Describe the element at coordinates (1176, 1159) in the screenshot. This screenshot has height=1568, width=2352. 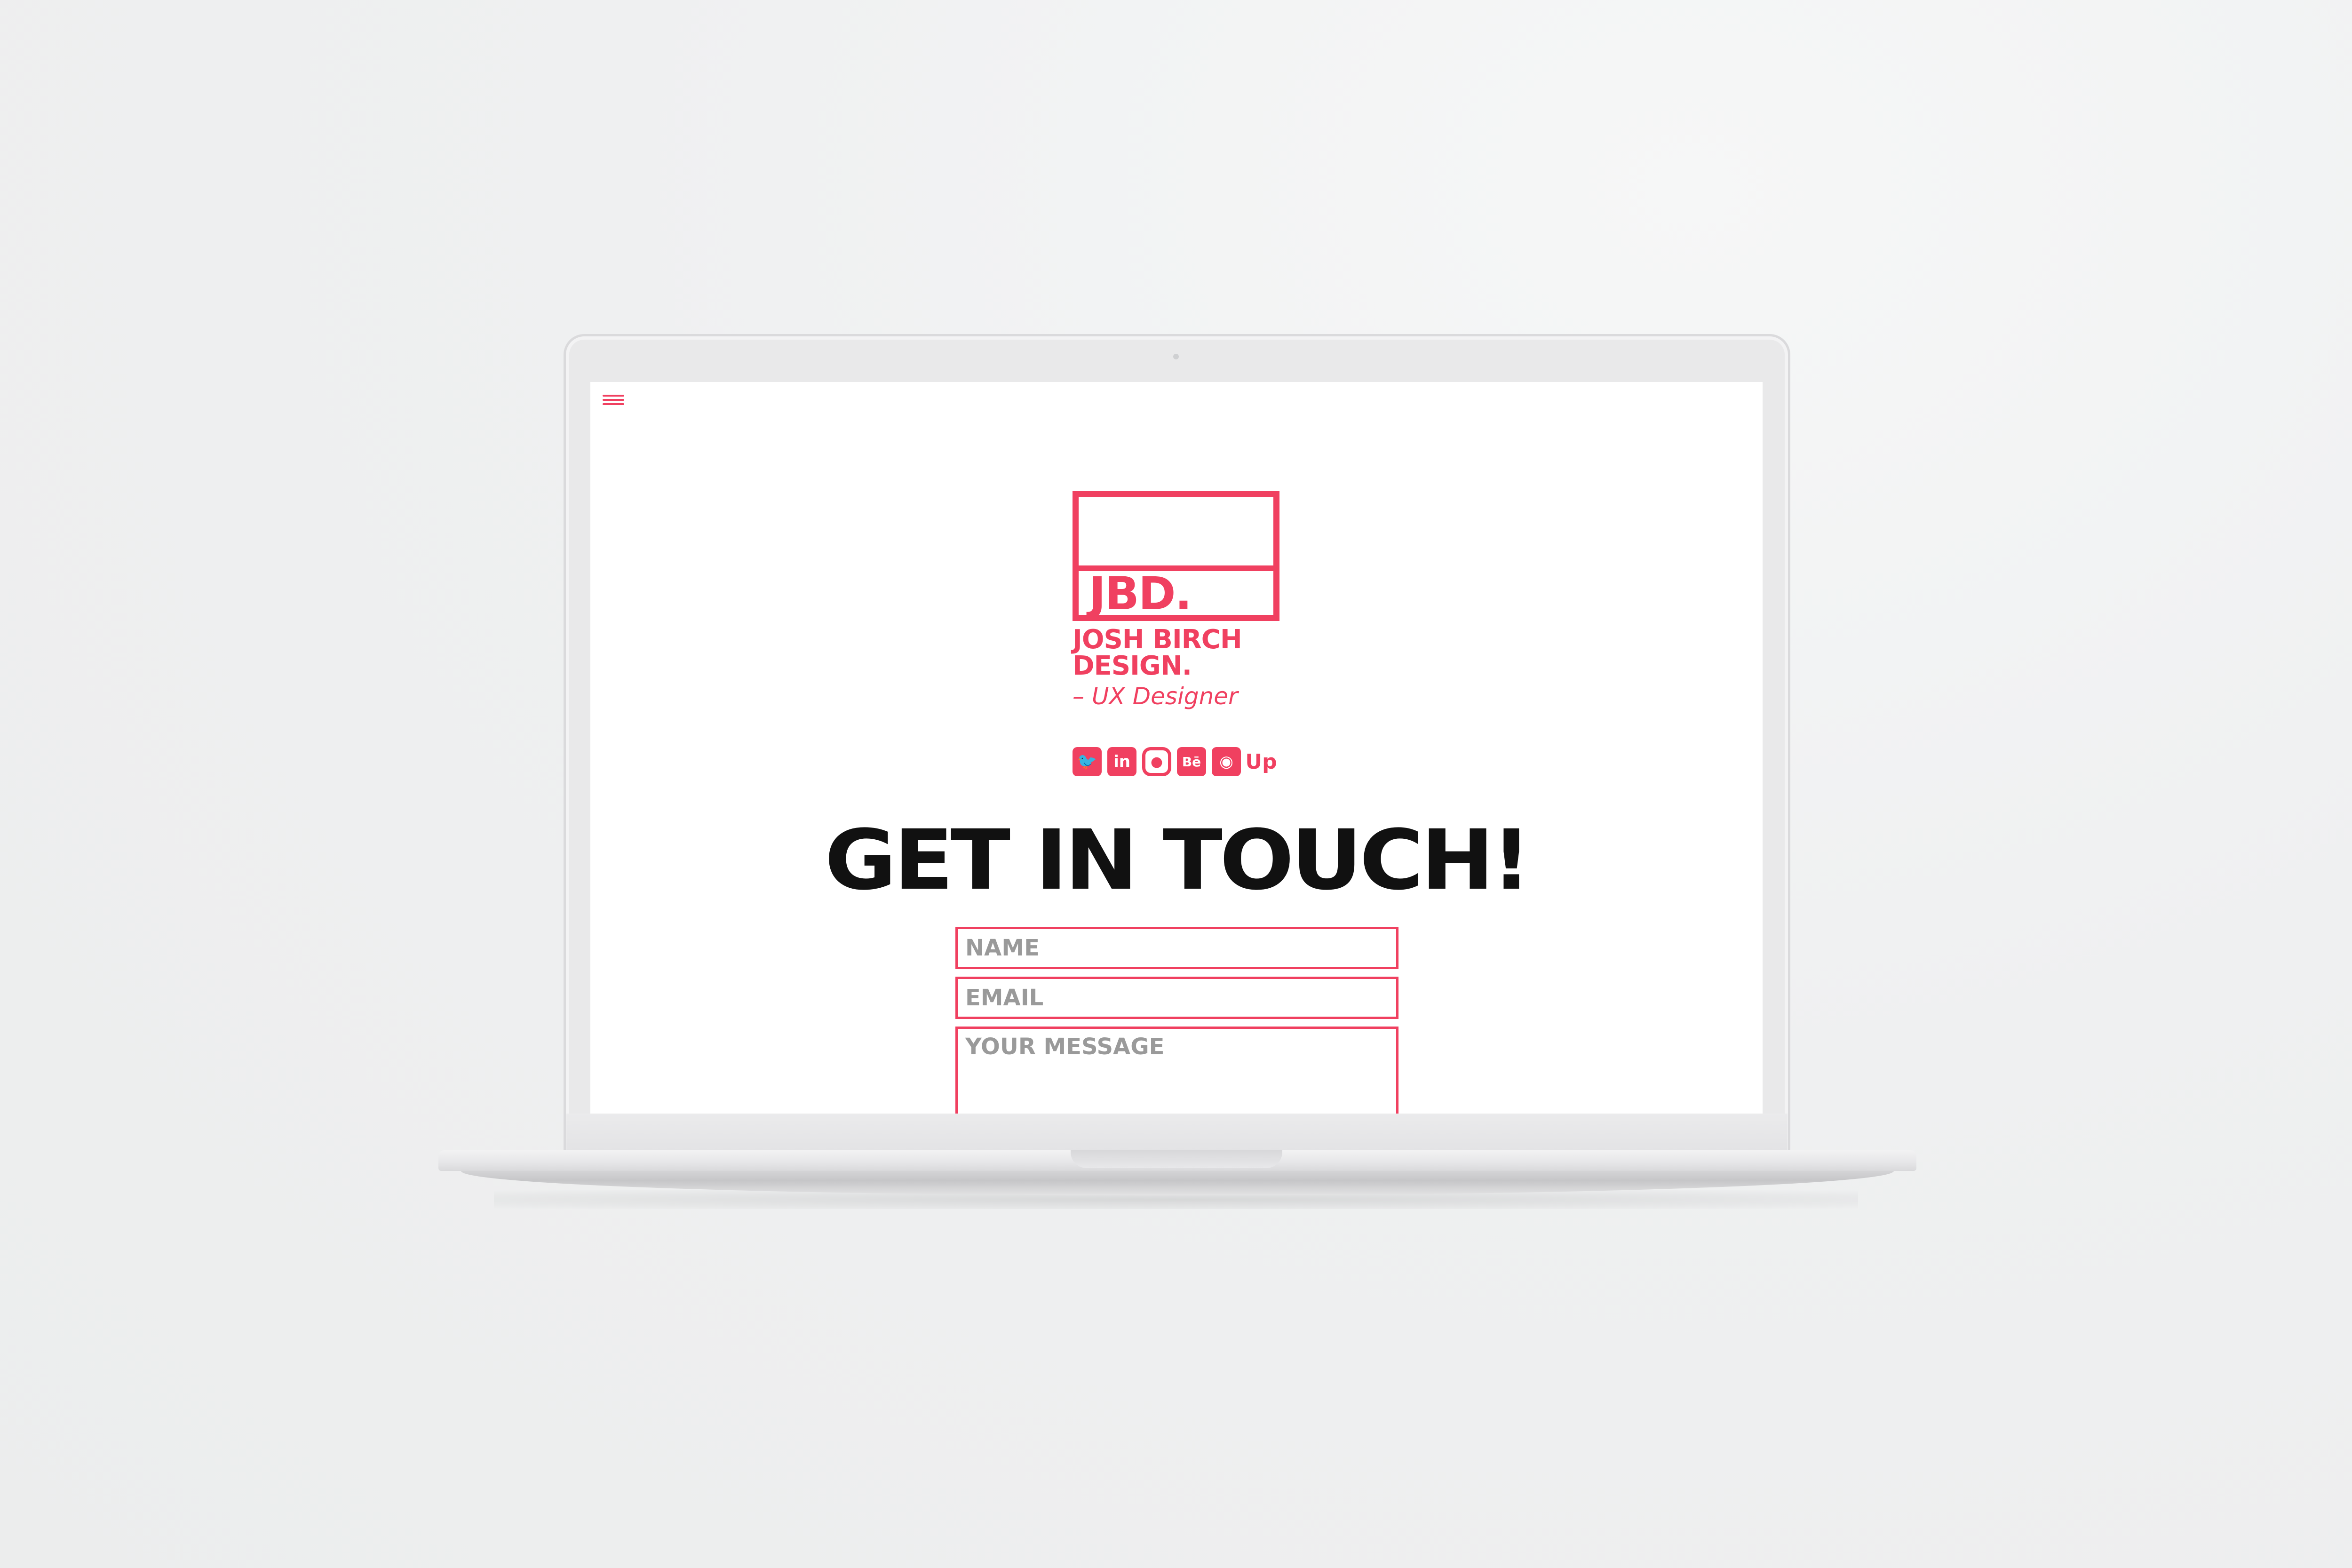
I see `laptop-notch` at that location.